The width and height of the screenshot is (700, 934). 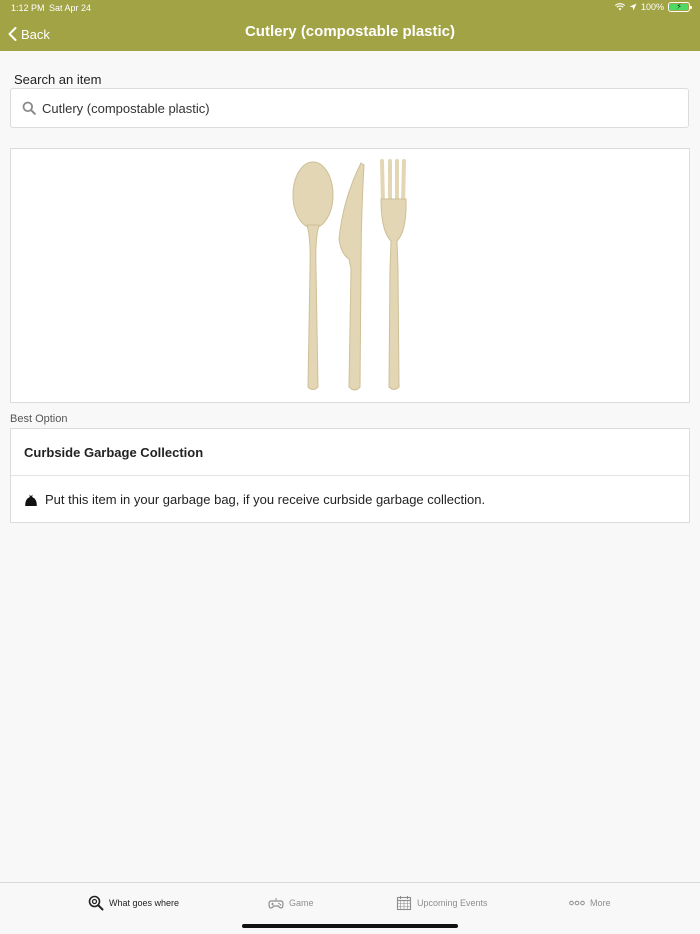 I want to click on knife-shape, so click(x=351, y=276).